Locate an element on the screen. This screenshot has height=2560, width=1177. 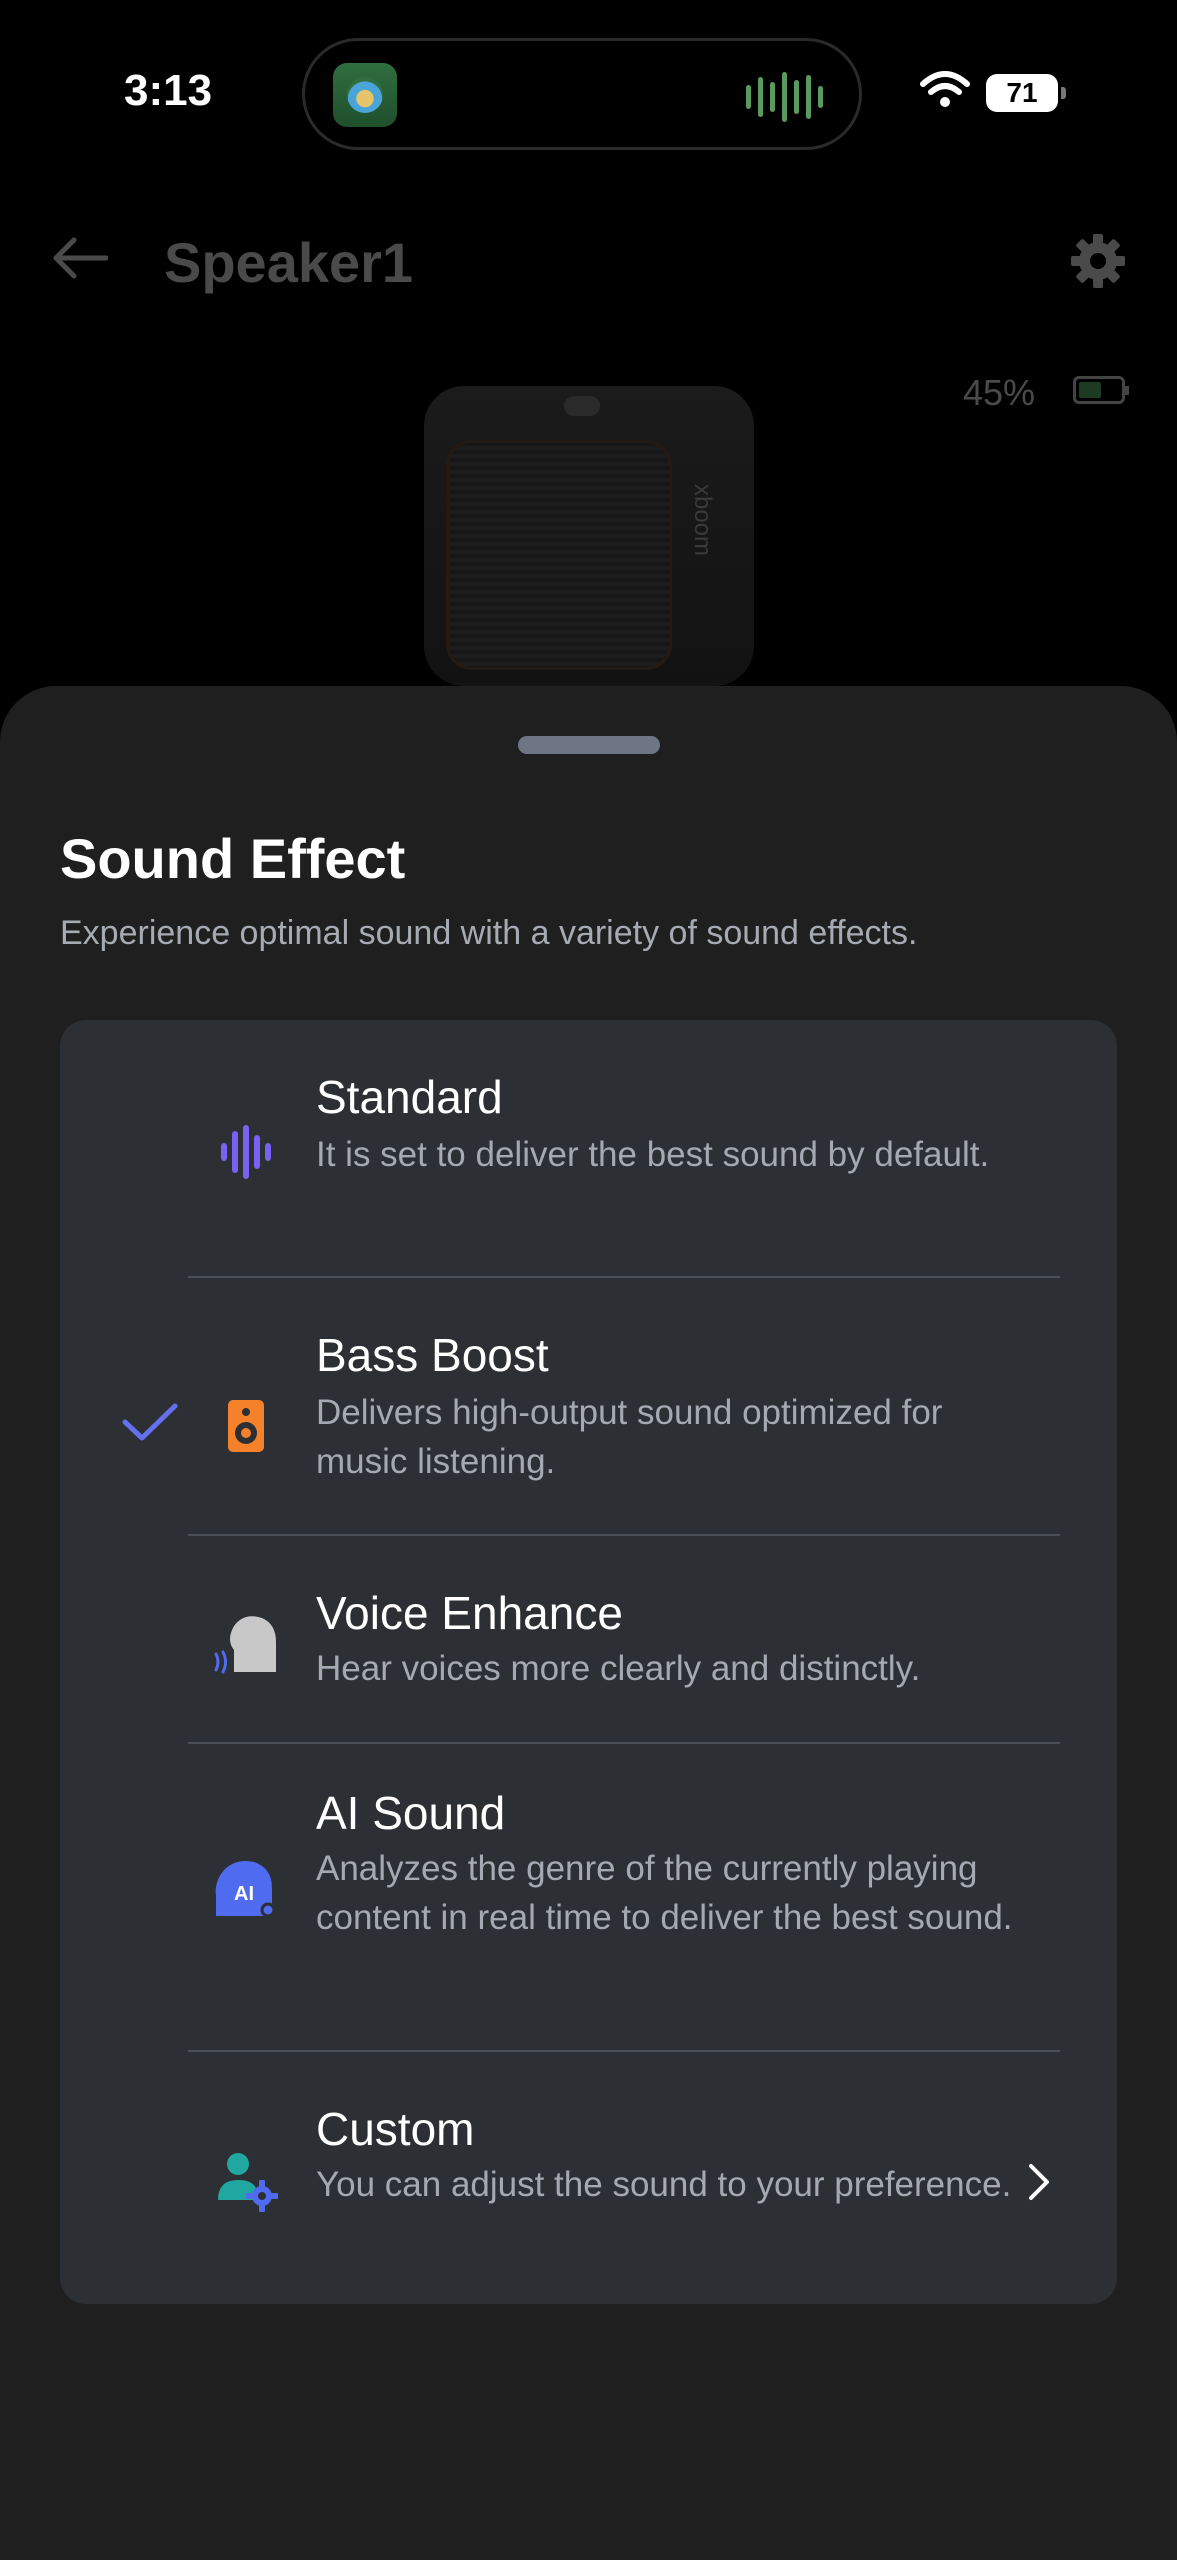
sheet-title: Sound Effect is located at coordinates (233, 858).